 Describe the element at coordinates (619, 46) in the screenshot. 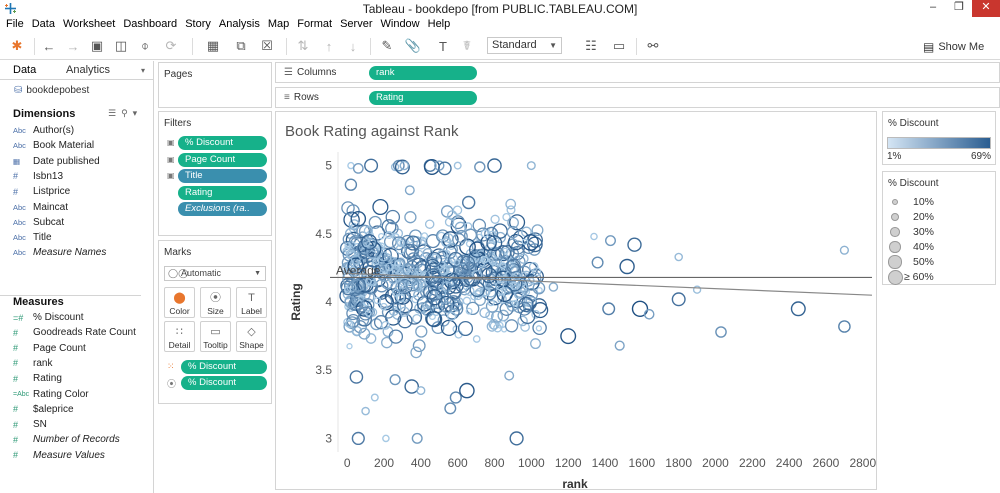

I see `presentation-mode-icon: ▭` at that location.